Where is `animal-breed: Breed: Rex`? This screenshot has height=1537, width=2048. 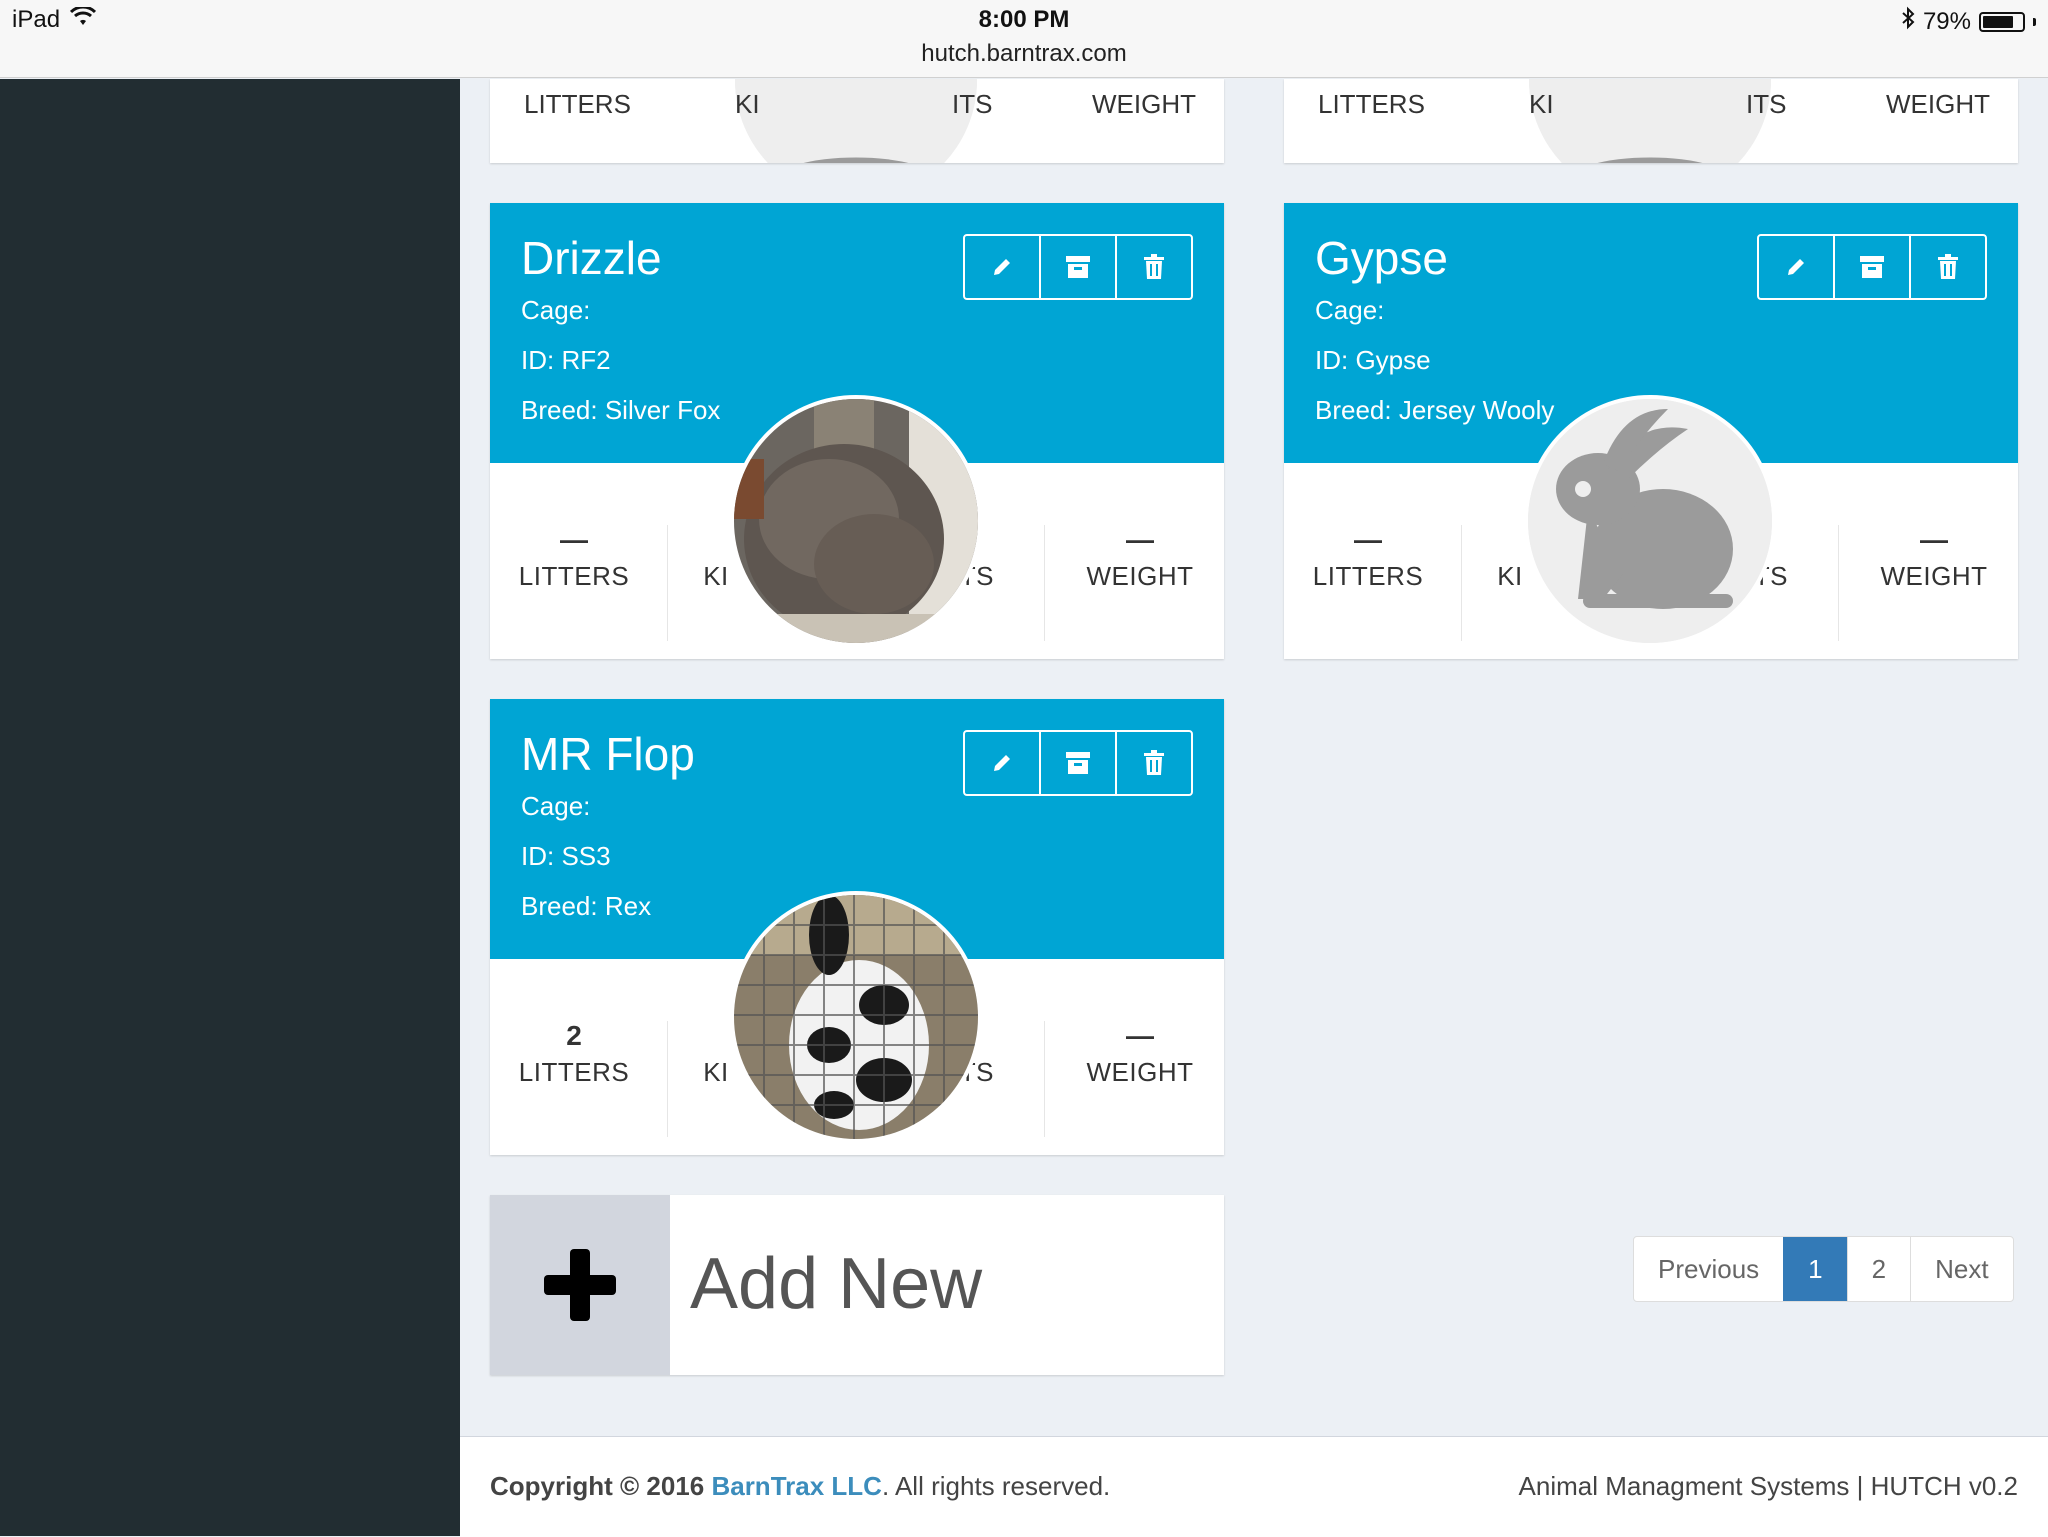 animal-breed: Breed: Rex is located at coordinates (586, 906).